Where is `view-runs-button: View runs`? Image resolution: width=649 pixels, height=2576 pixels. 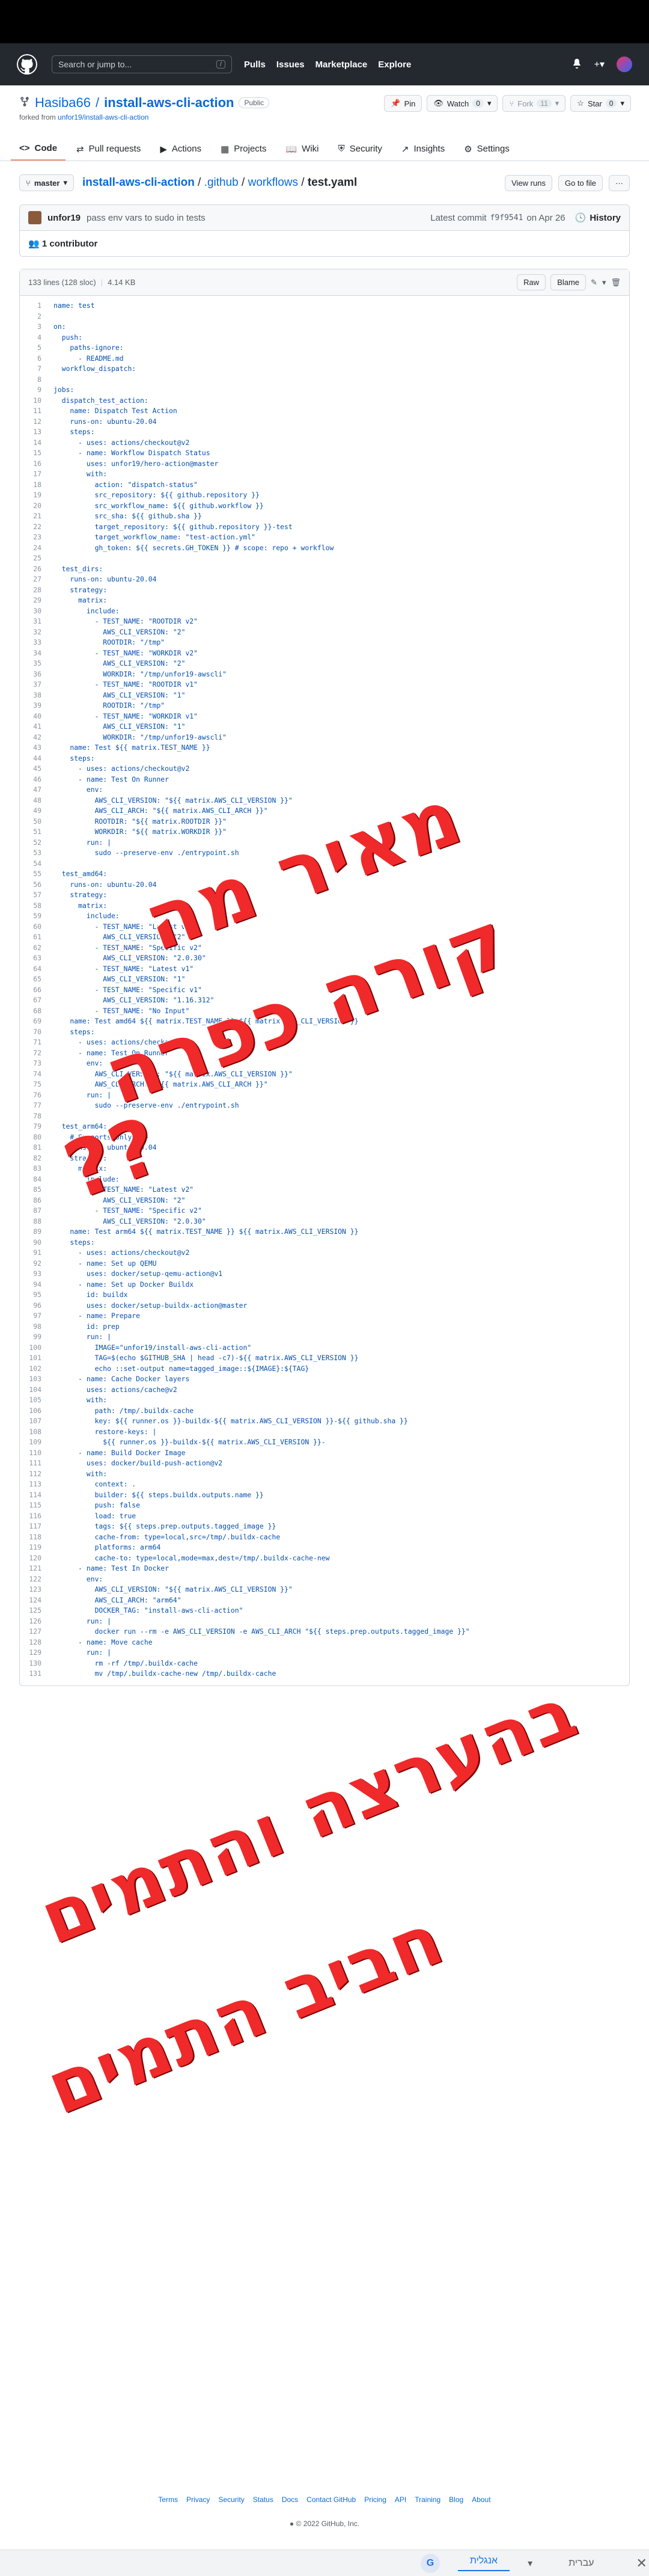
view-runs-button: View runs is located at coordinates (528, 182).